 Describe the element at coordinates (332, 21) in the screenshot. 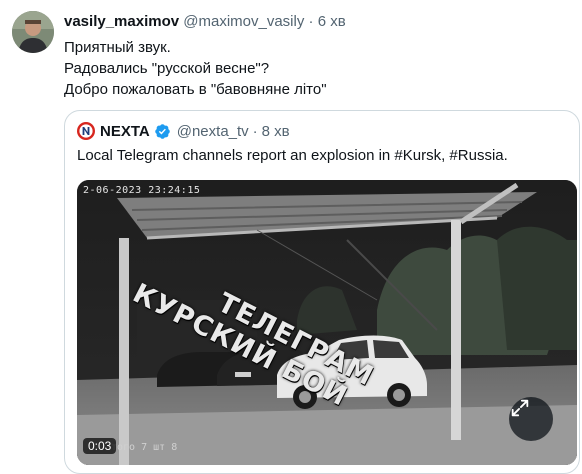

I see `tweet-time: 6 хв` at that location.